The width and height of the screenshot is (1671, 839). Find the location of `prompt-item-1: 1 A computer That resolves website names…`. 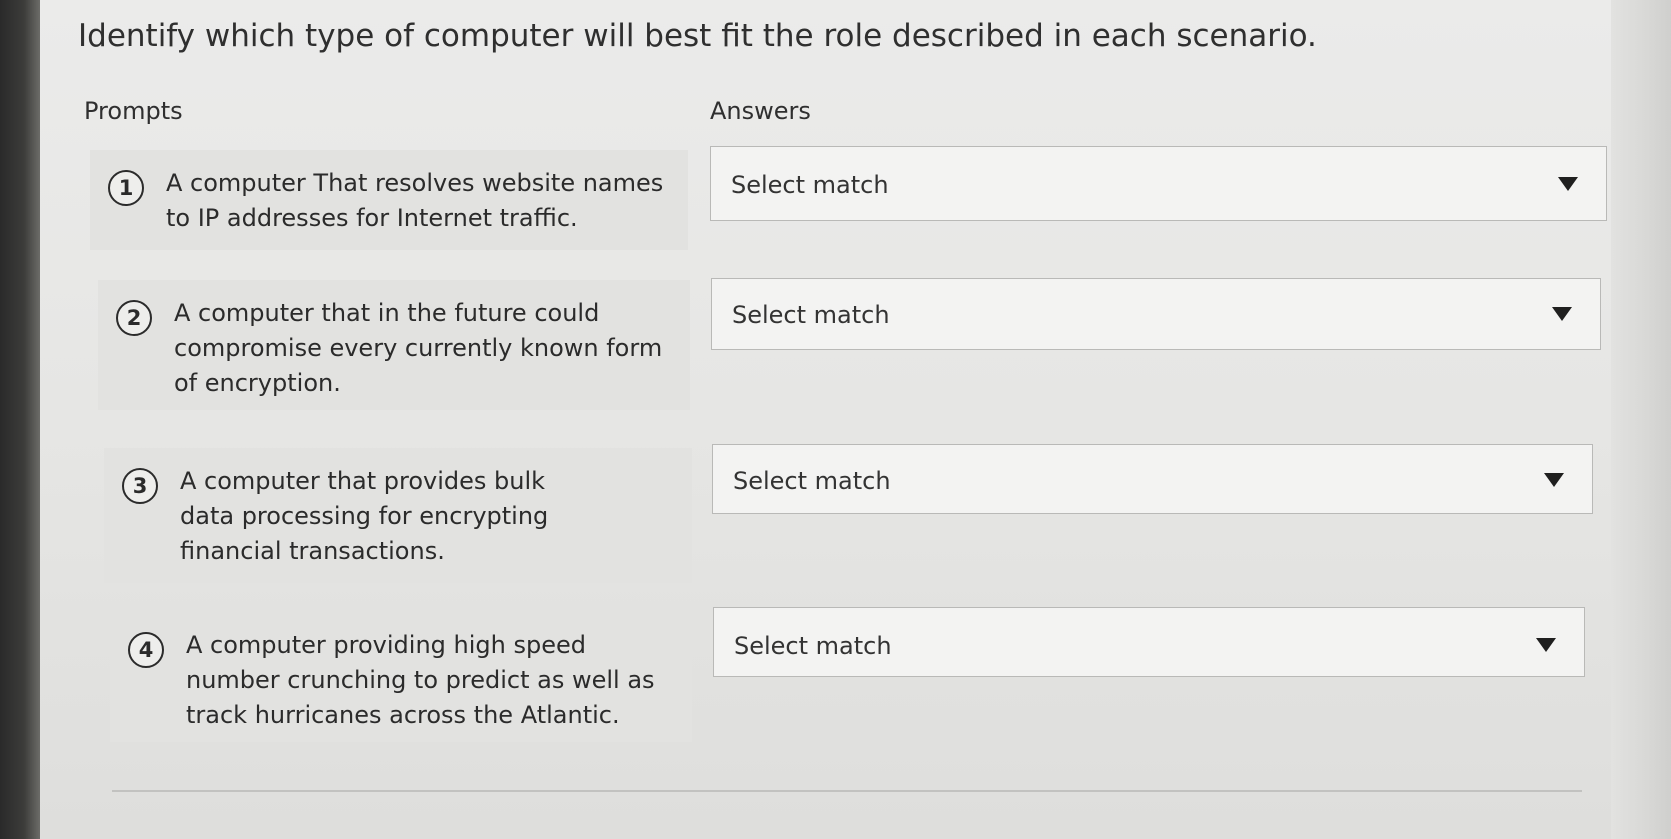

prompt-item-1: 1 A computer That resolves website names… is located at coordinates (389, 200).